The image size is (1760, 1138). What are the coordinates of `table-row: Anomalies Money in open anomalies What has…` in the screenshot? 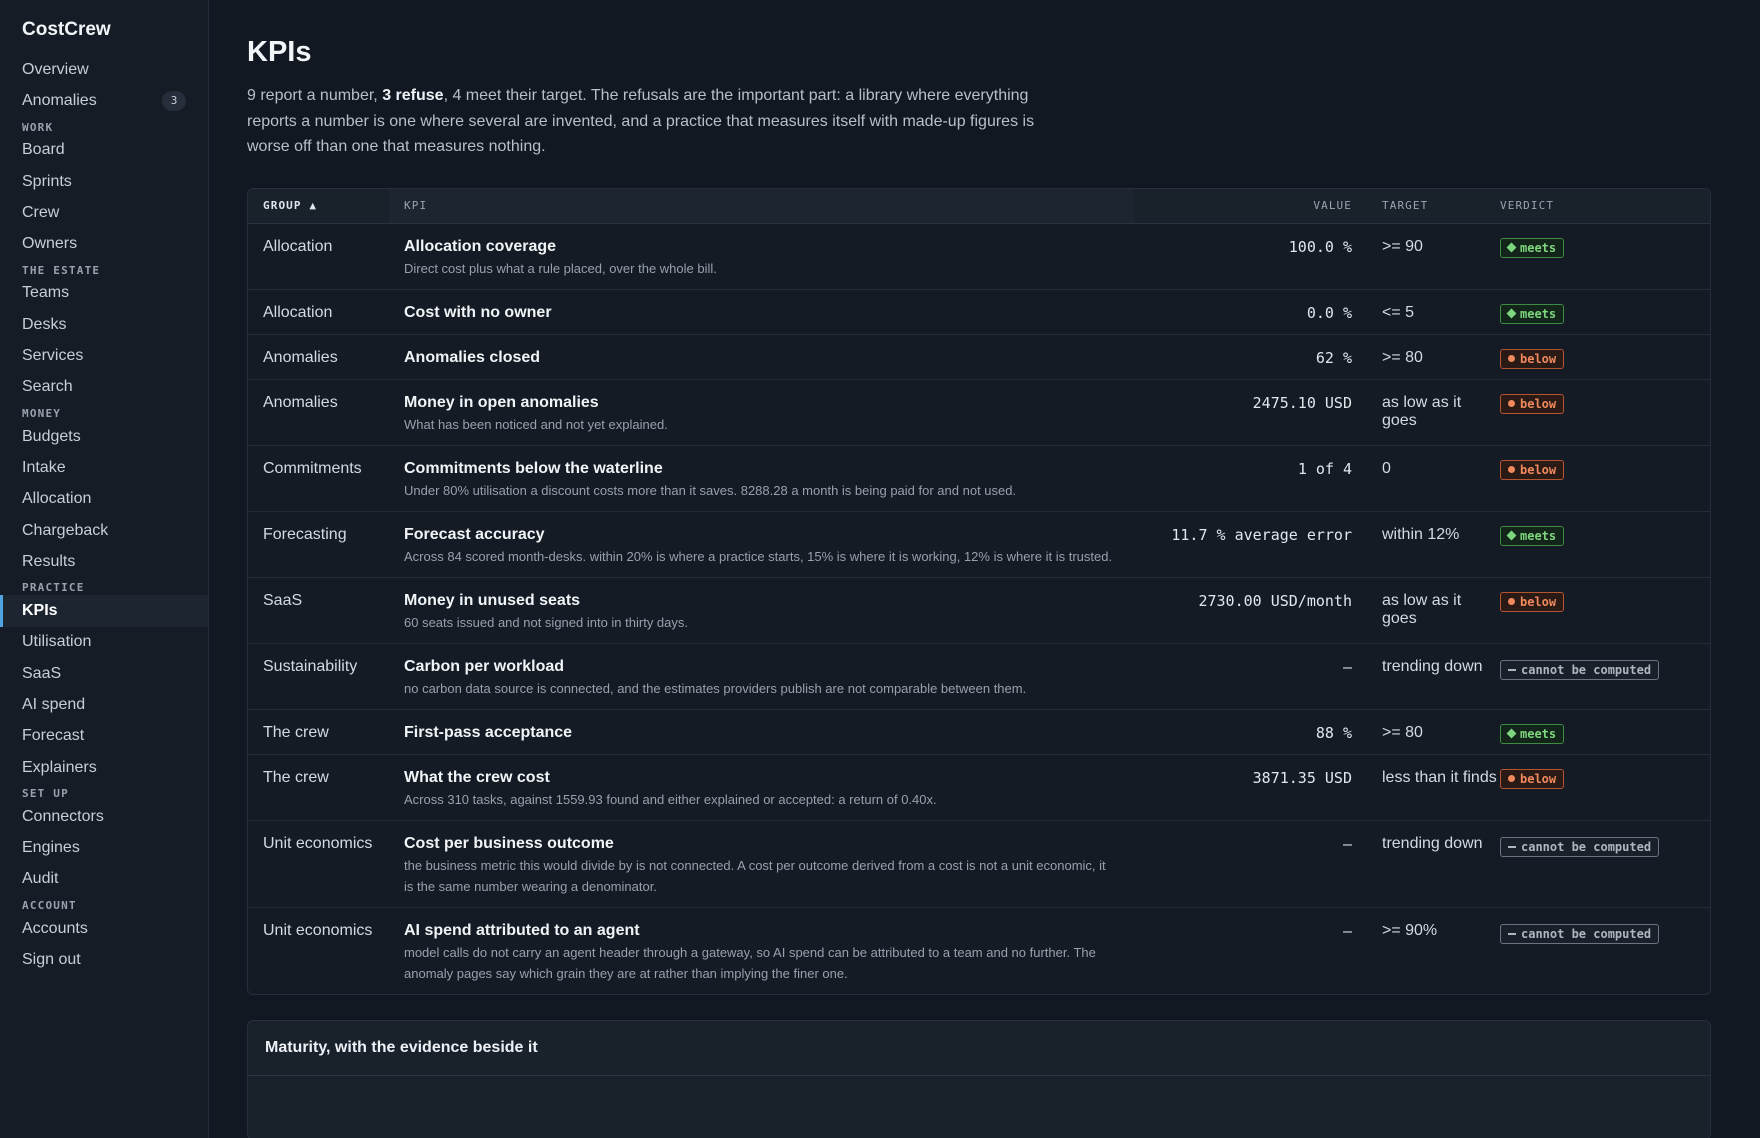 It's located at (979, 413).